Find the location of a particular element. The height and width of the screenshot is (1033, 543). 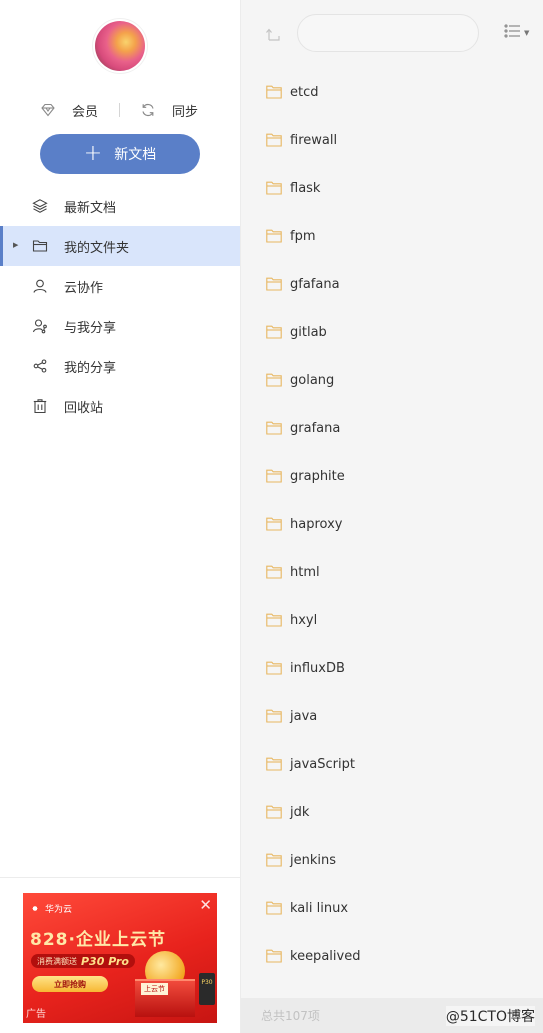

folder-item: java is located at coordinates (392, 716).